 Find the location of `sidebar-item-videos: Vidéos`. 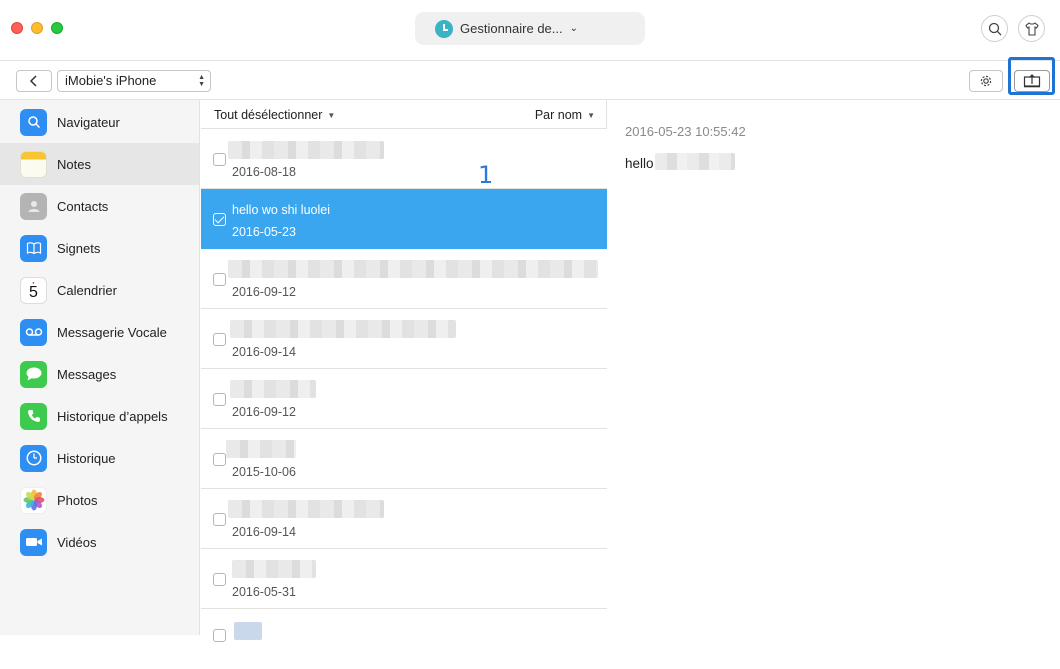

sidebar-item-videos: Vidéos is located at coordinates (99, 542).